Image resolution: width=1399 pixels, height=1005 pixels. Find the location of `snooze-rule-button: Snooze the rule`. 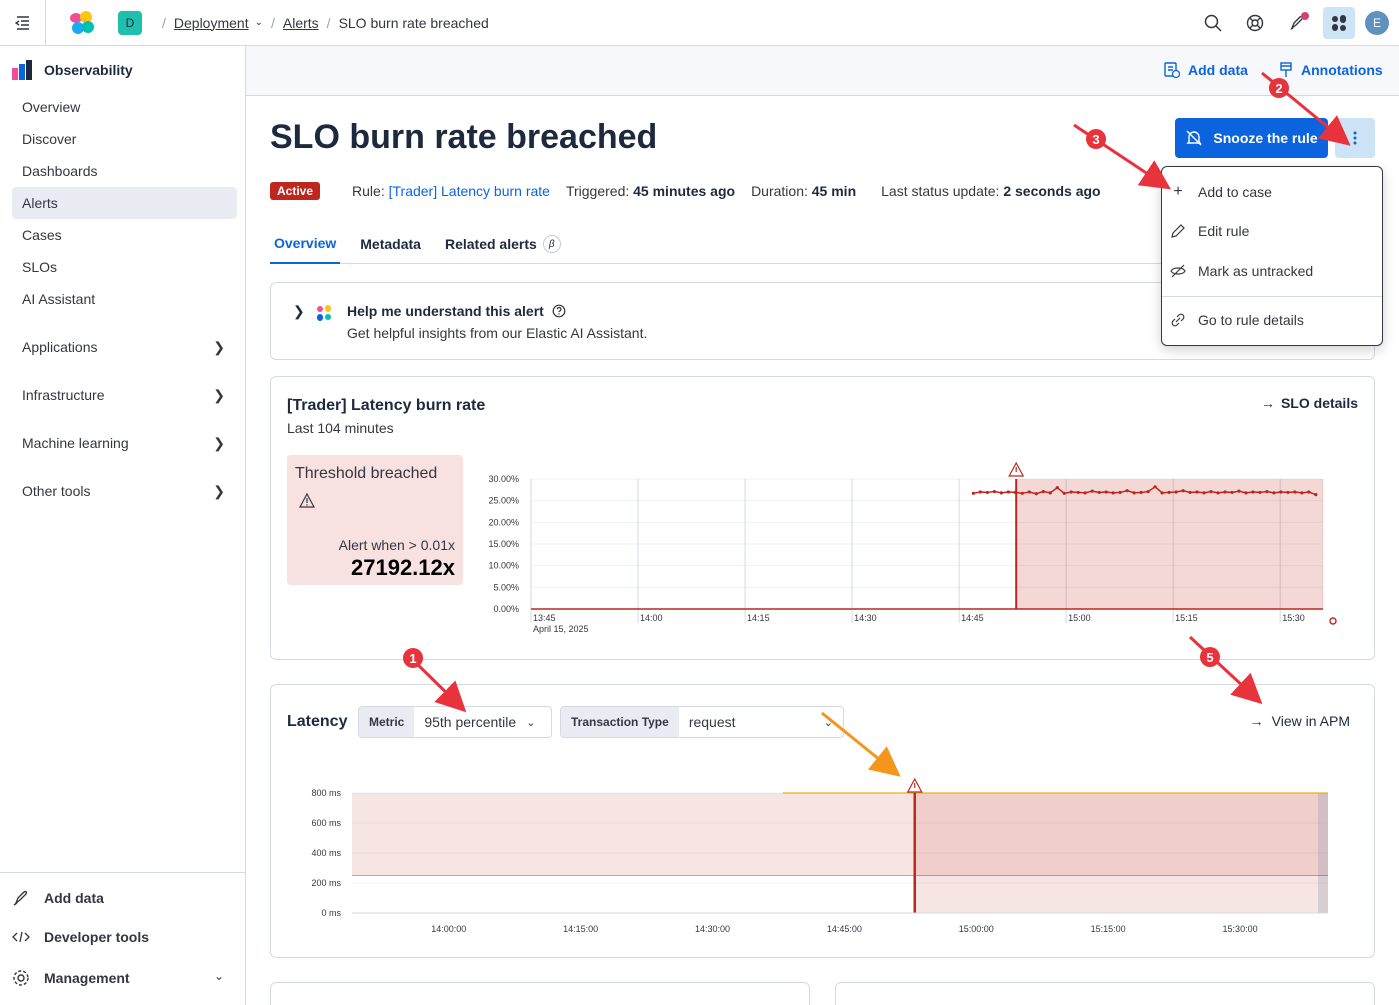

snooze-rule-button: Snooze the rule is located at coordinates (1251, 138).